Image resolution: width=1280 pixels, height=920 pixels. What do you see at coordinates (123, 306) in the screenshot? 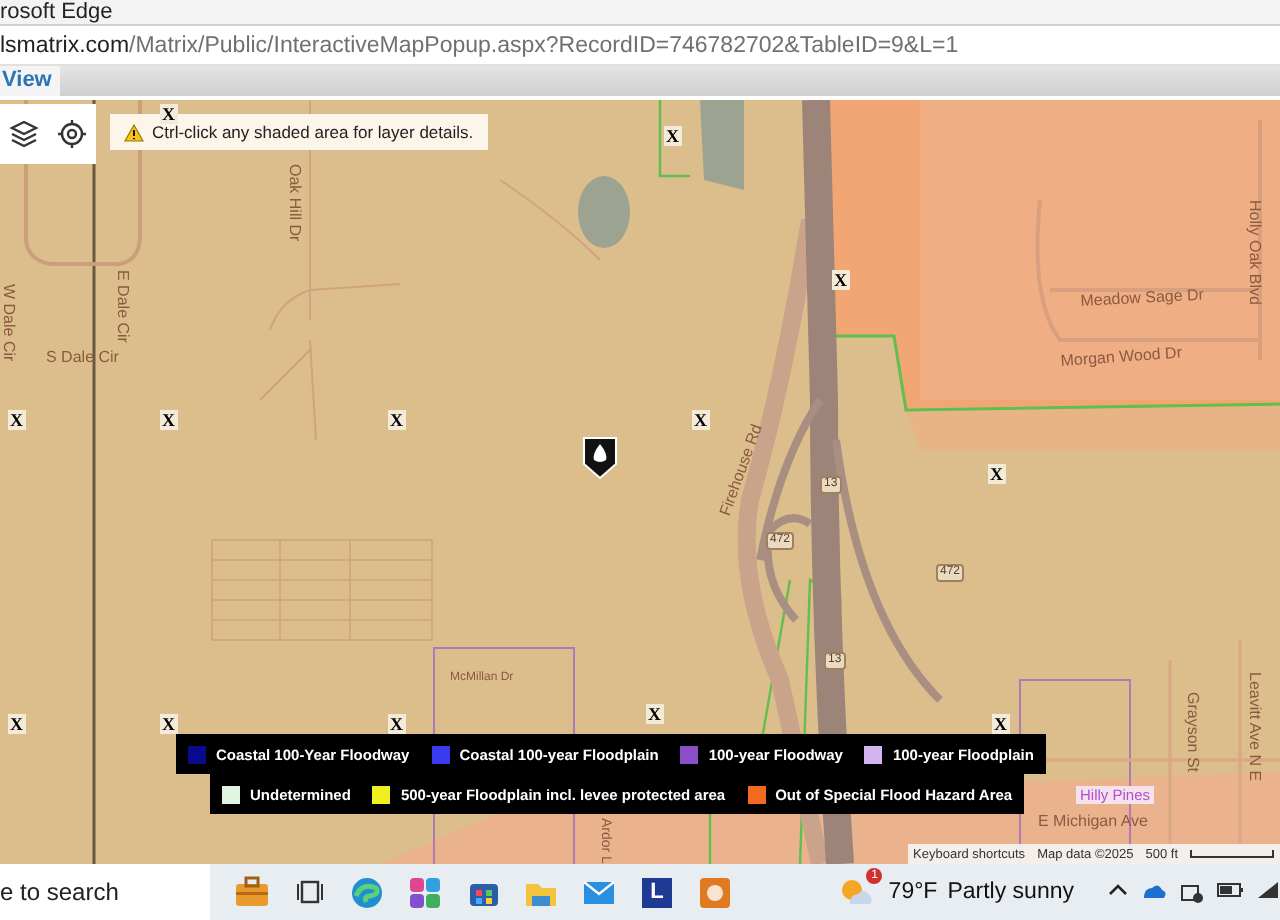
I see `street-label: E Dale Cir` at bounding box center [123, 306].